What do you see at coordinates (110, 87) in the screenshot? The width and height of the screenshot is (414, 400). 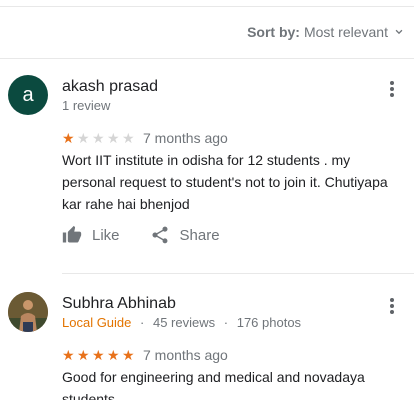 I see `review-author: akash prasad` at bounding box center [110, 87].